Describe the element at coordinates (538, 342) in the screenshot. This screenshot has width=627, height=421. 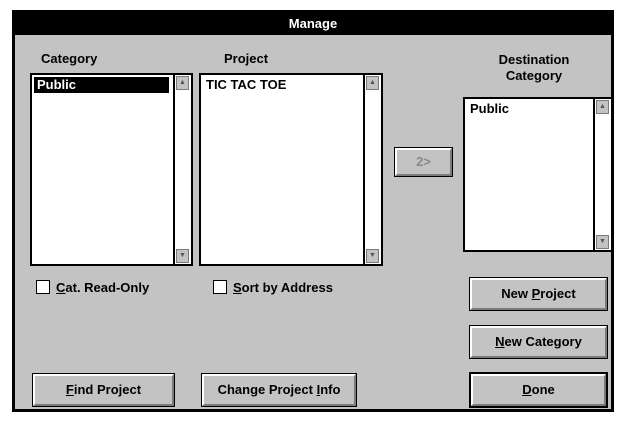
I see `new-category-button: New Category` at that location.